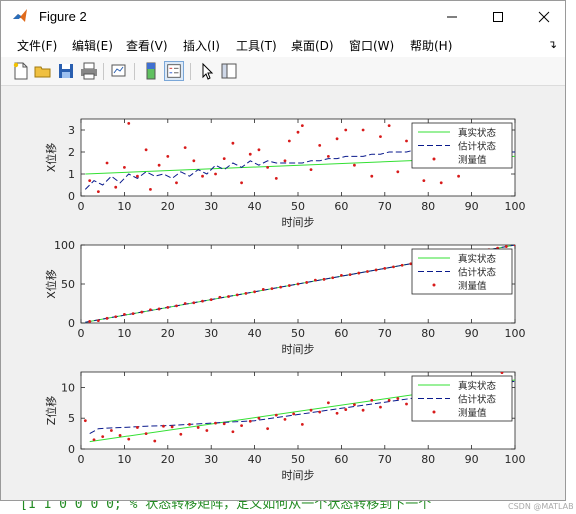 The height and width of the screenshot is (514, 576). I want to click on y-tick-label: 10, so click(68, 387).